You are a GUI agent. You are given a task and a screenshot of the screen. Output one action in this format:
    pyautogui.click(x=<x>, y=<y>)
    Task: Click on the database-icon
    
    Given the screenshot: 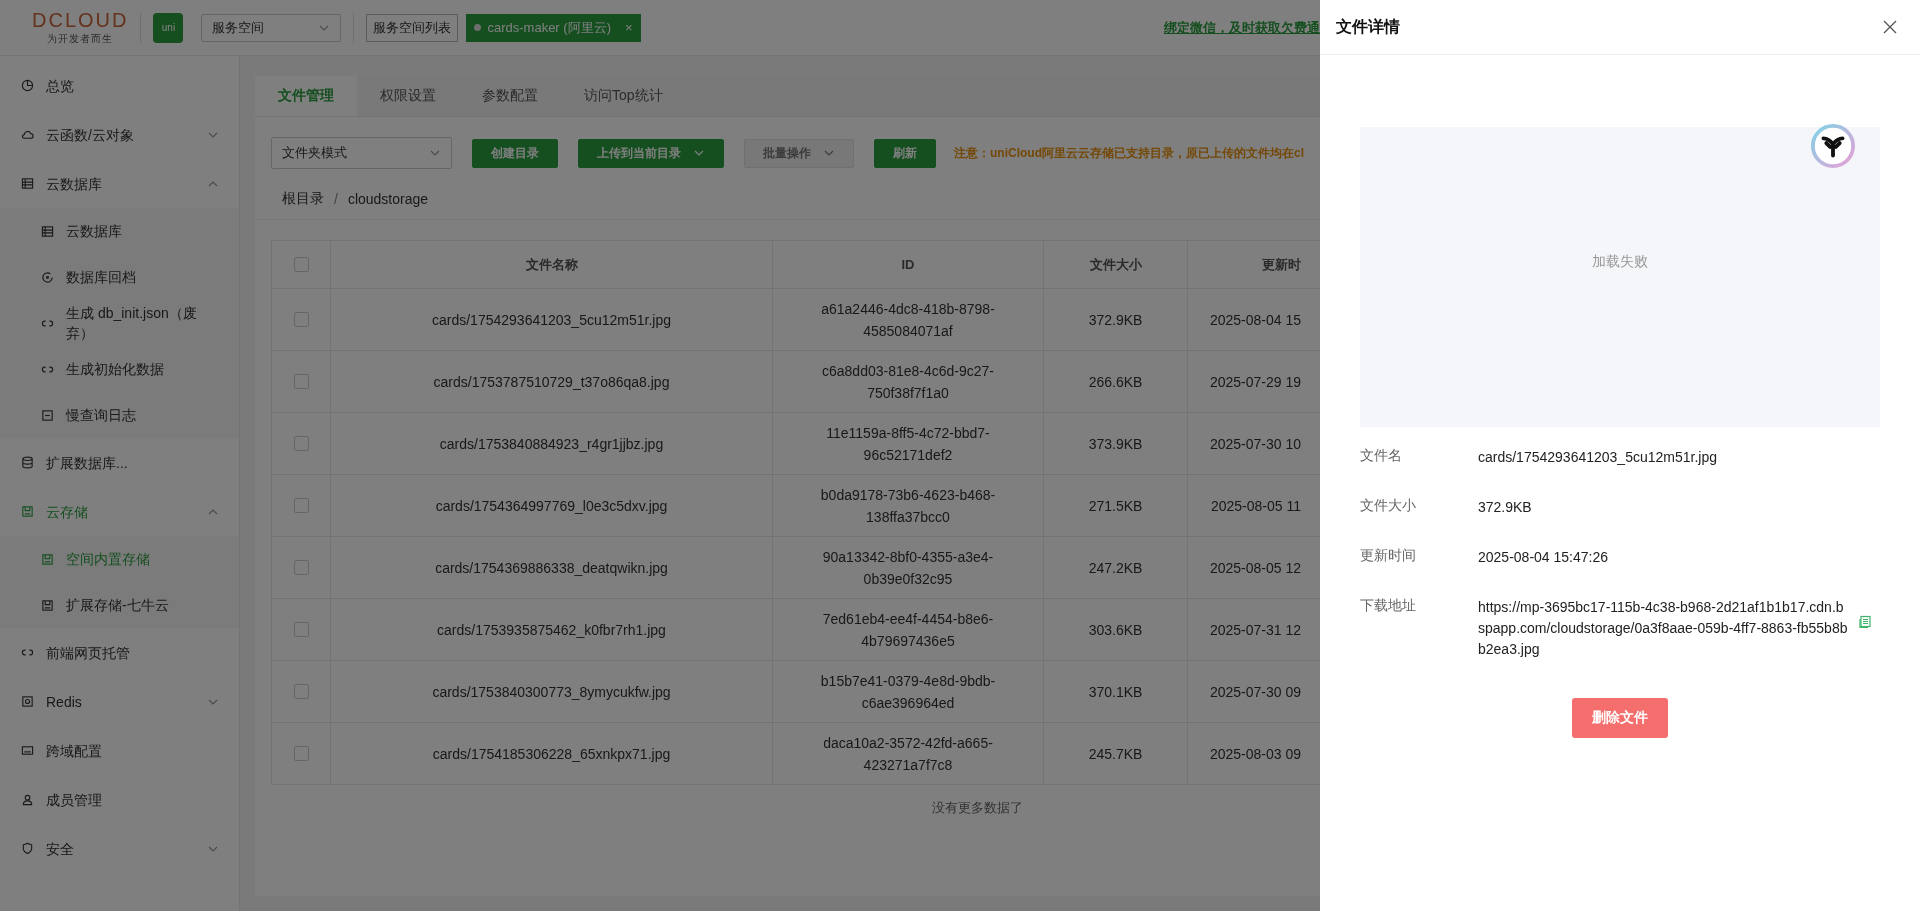 What is the action you would take?
    pyautogui.click(x=27, y=462)
    